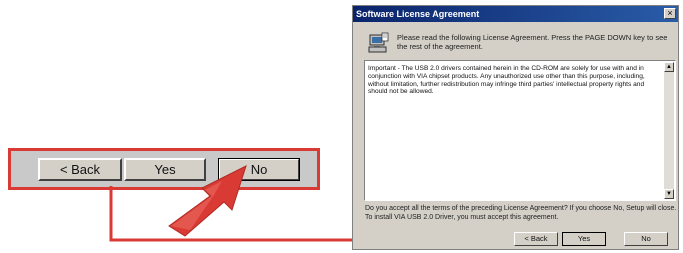 Image resolution: width=683 pixels, height=253 pixels. What do you see at coordinates (378, 42) in the screenshot?
I see `computer-setup-icon` at bounding box center [378, 42].